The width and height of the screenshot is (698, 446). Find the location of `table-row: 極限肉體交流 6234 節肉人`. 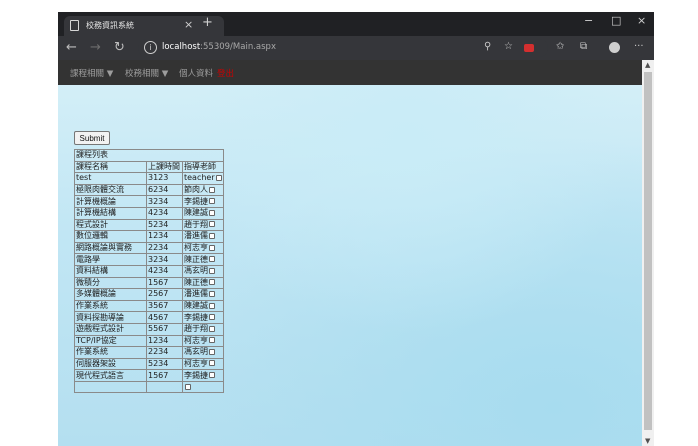

table-row: 極限肉體交流 6234 節肉人 is located at coordinates (149, 190).